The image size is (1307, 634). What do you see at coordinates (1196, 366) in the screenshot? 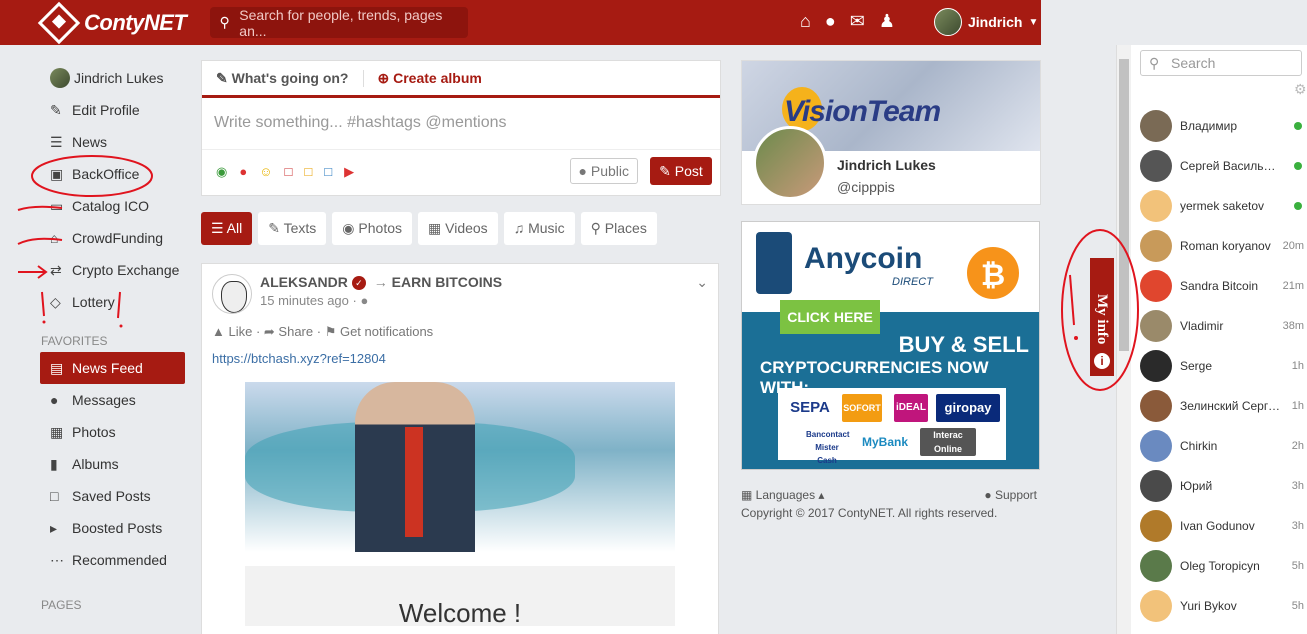
I see `chat-contact-name: Serge` at bounding box center [1196, 366].